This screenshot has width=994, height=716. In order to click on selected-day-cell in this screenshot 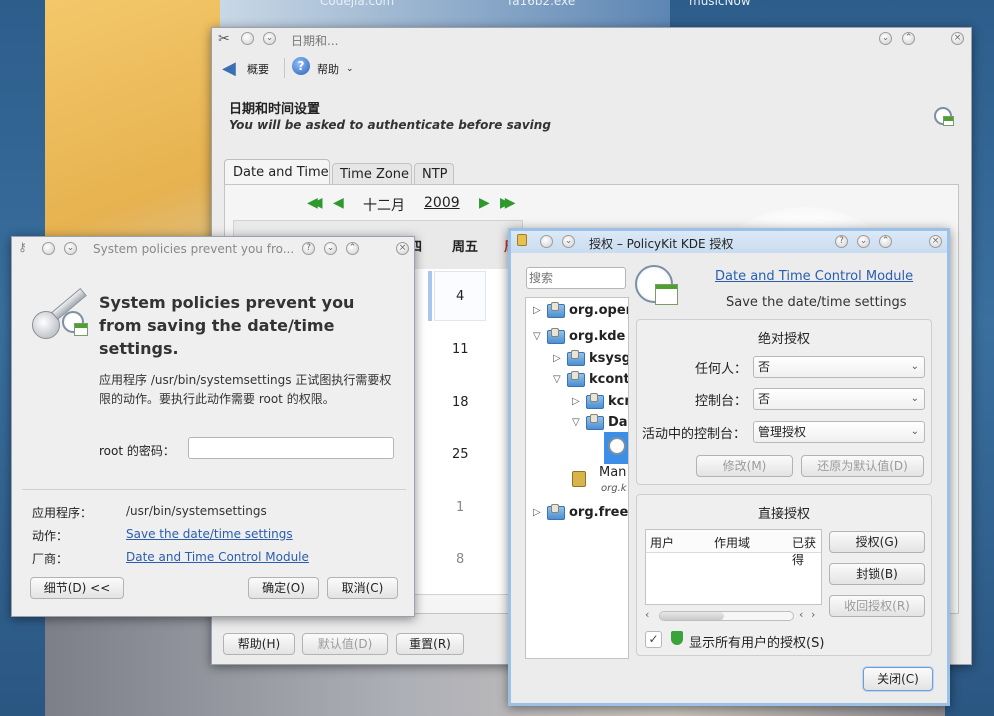, I will do `click(430, 296)`.